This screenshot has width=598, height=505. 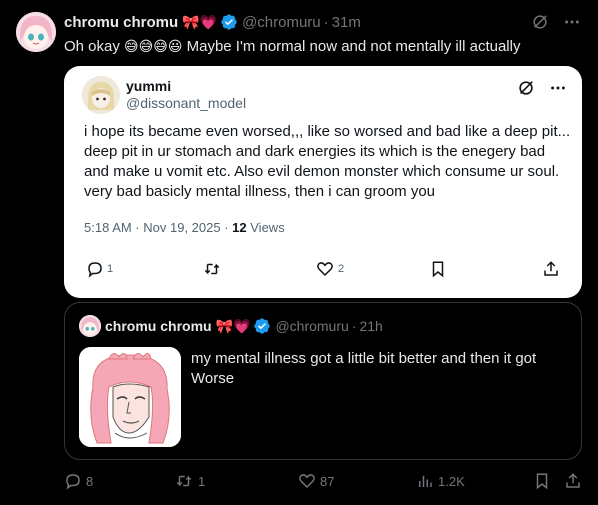 I want to click on quoted-top-icons, so click(x=542, y=88).